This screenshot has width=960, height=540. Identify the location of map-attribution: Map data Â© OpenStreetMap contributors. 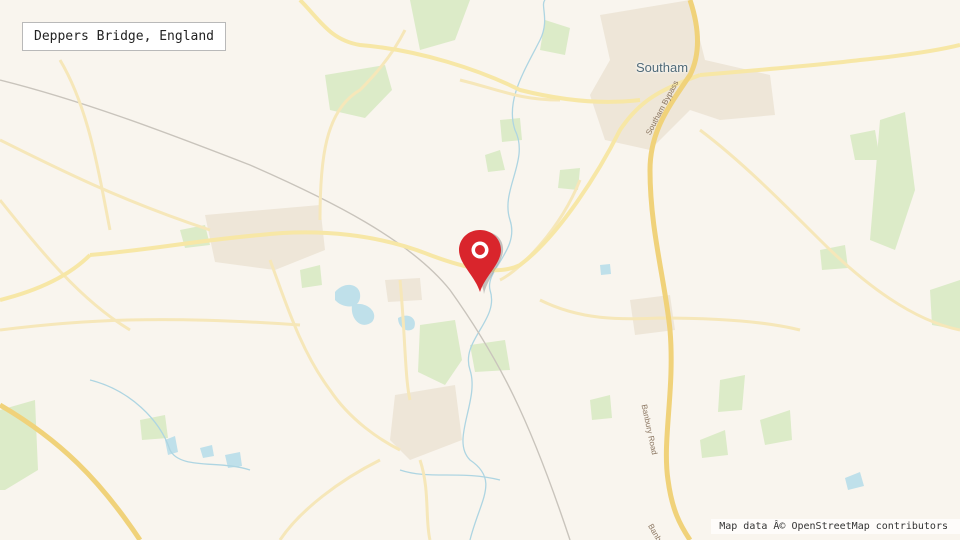
(835, 526).